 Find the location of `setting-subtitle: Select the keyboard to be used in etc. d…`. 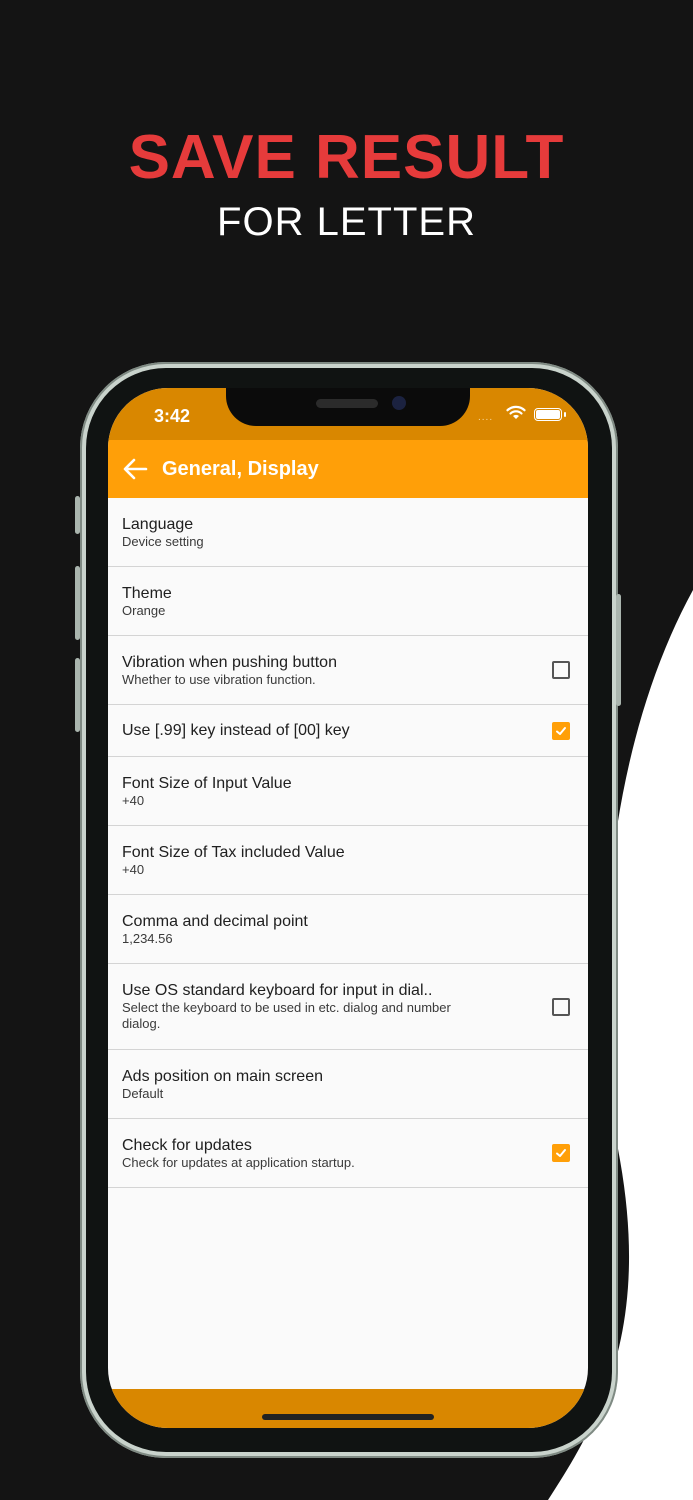

setting-subtitle: Select the keyboard to be used in etc. d… is located at coordinates (286, 1015).